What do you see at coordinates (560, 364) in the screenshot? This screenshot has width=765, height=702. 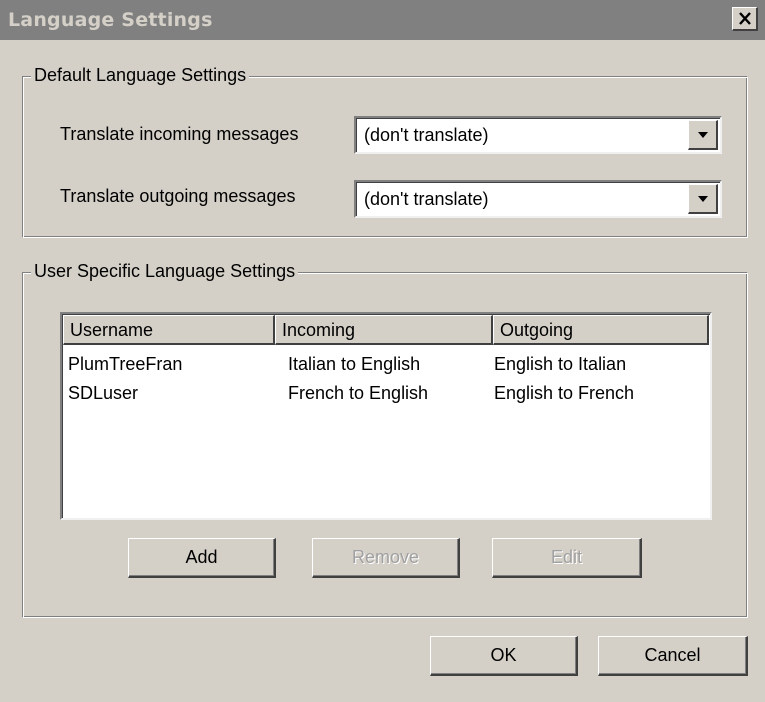 I see `row-outgoing: English to Italian` at bounding box center [560, 364].